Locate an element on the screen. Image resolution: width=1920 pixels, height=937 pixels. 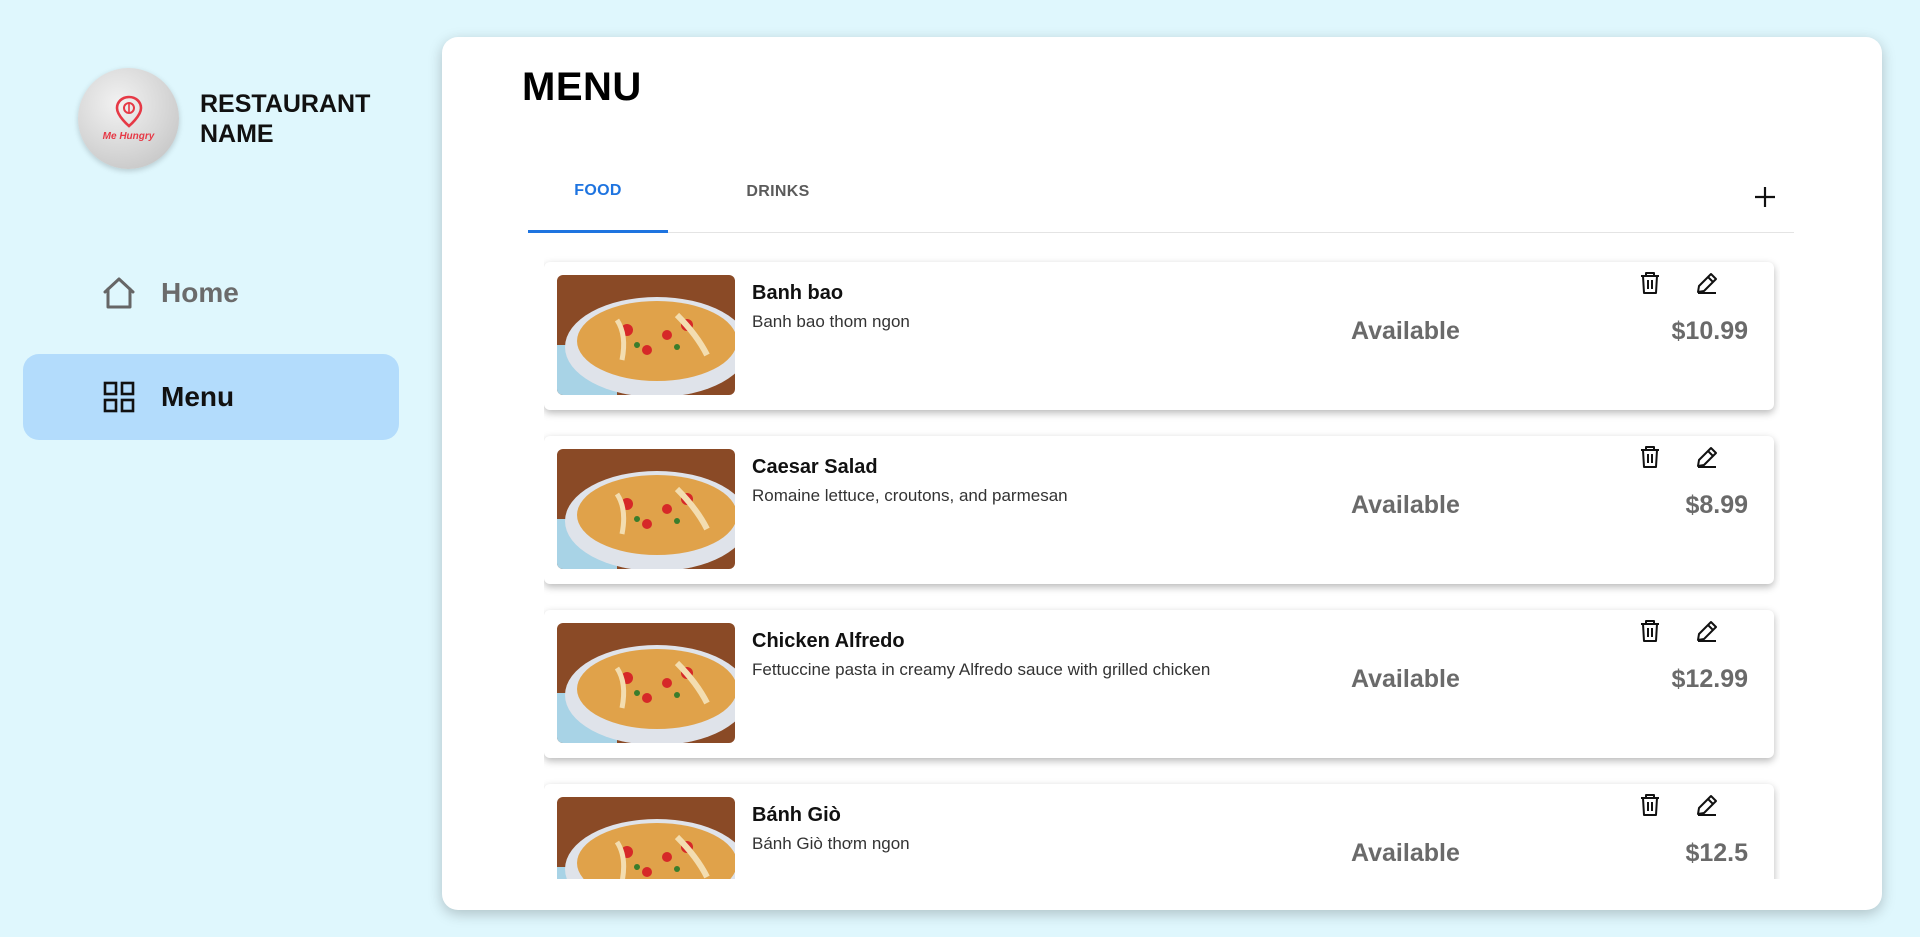
plus-icon is located at coordinates (1765, 197).